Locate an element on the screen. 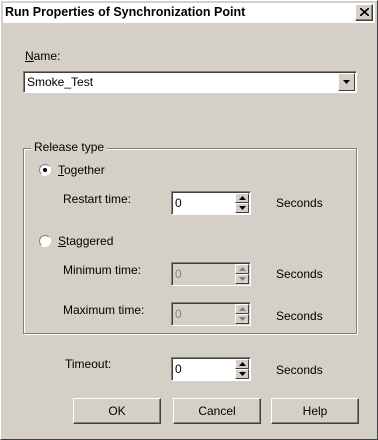 The width and height of the screenshot is (378, 440). restart-time-up-button is located at coordinates (242, 198).